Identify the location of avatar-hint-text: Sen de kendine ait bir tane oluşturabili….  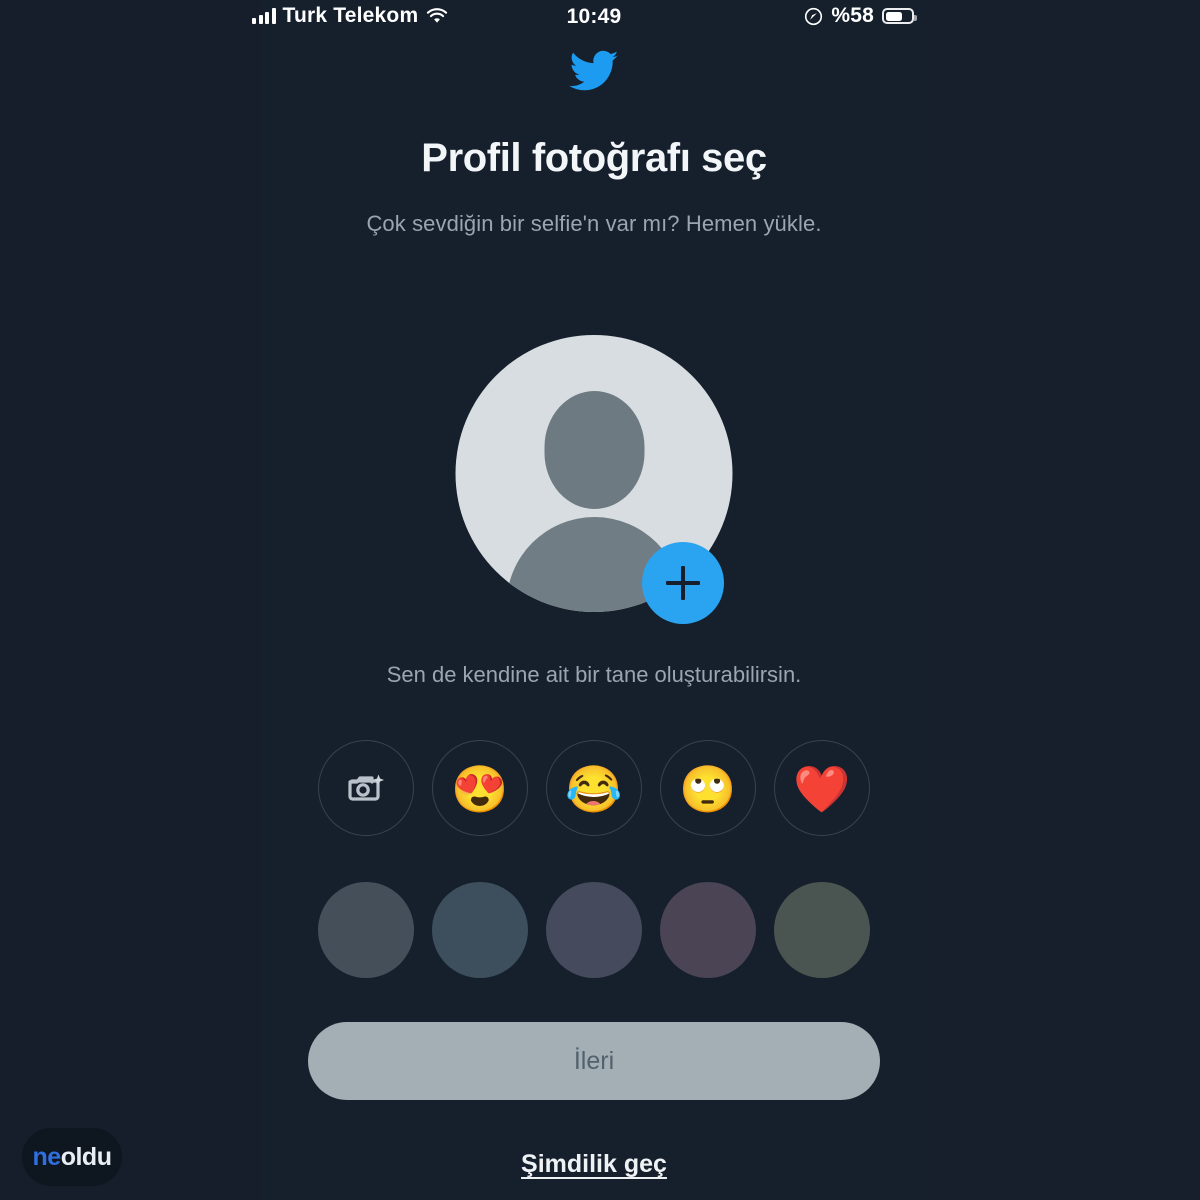
(594, 674).